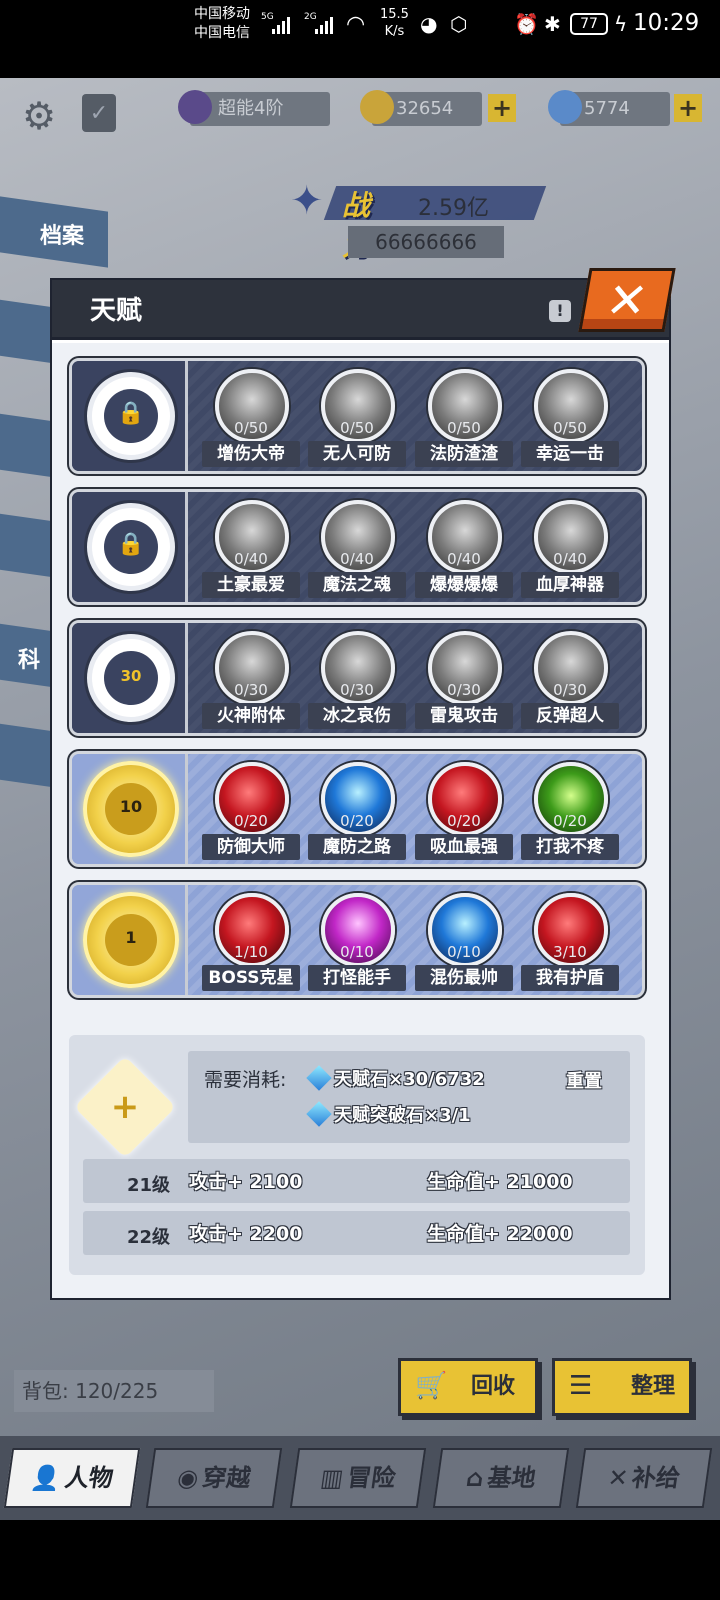  I want to click on lock-icon: 🔒, so click(131, 544).